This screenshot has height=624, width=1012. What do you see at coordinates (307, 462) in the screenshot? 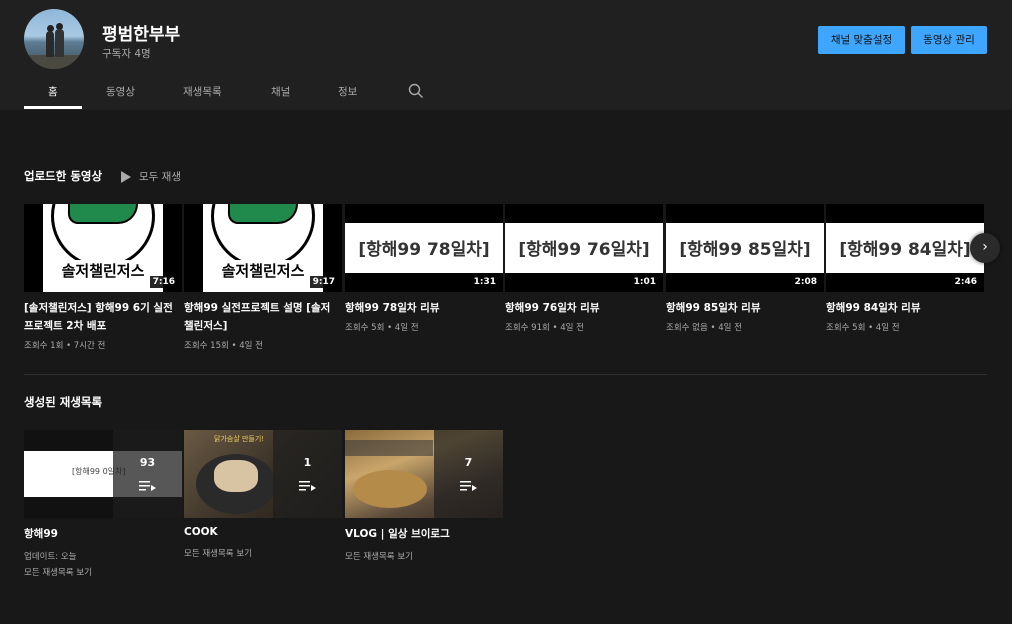
I see `playlist-video-count: 1` at bounding box center [307, 462].